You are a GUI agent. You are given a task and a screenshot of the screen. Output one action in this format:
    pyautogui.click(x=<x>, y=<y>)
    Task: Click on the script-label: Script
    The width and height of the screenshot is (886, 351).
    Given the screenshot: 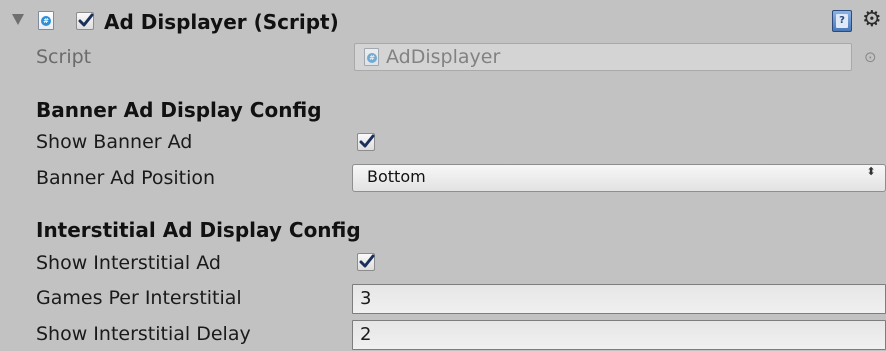 What is the action you would take?
    pyautogui.click(x=64, y=57)
    